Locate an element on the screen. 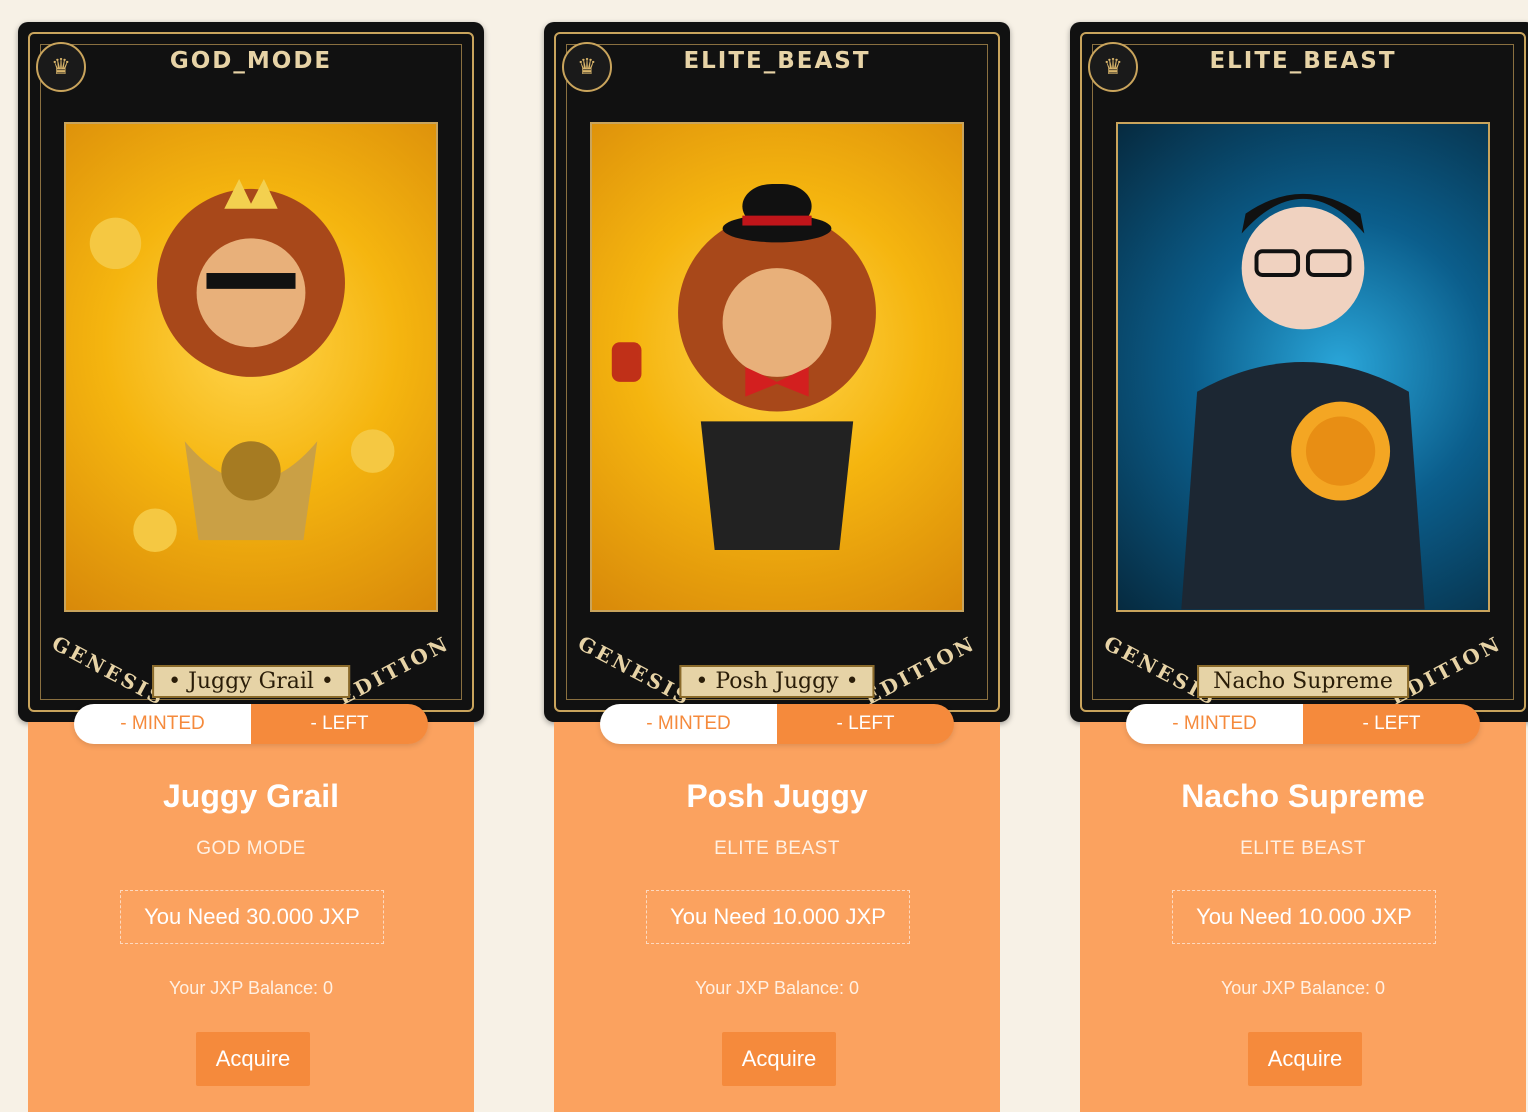  rank-banner: GOD_MODE is located at coordinates (251, 61).